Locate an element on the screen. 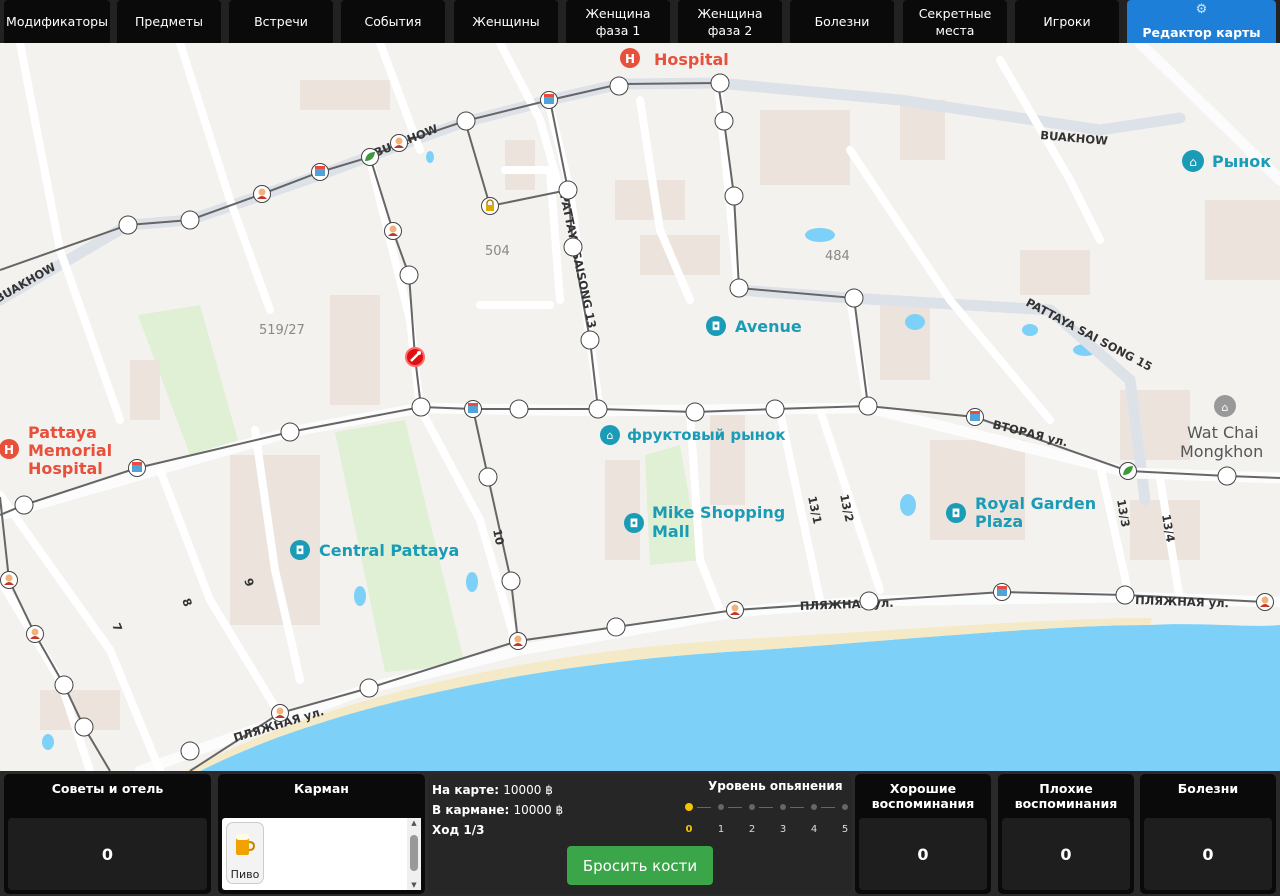 The image size is (1280, 896). svg-text: Memorial is located at coordinates (70, 450).